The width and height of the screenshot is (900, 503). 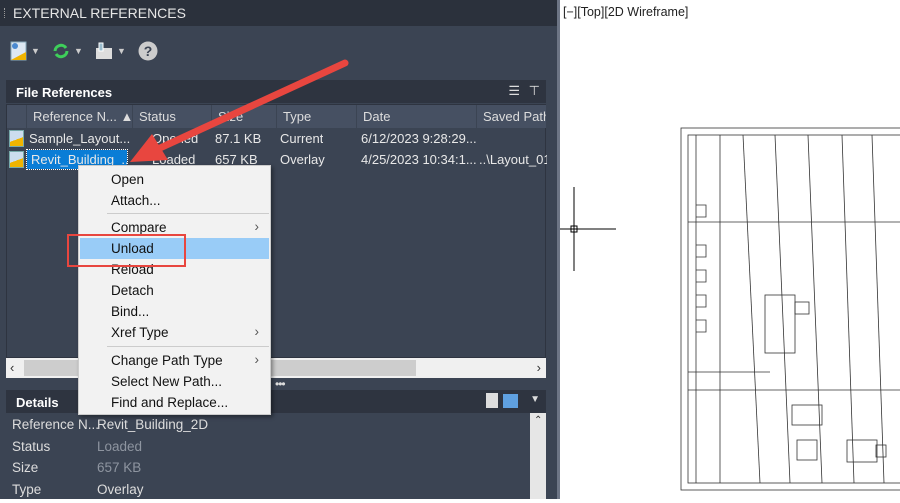 I want to click on sort-ascending-icon: ▲, so click(x=126, y=116).